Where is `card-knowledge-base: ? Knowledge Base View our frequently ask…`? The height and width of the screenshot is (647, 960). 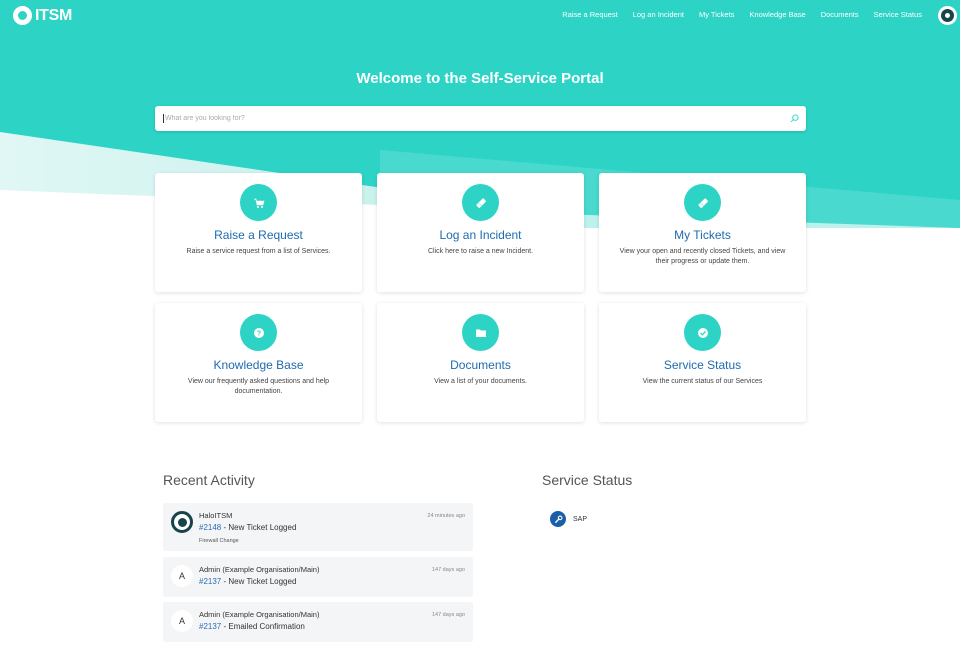
card-knowledge-base: ? Knowledge Base View our frequently ask… is located at coordinates (258, 362).